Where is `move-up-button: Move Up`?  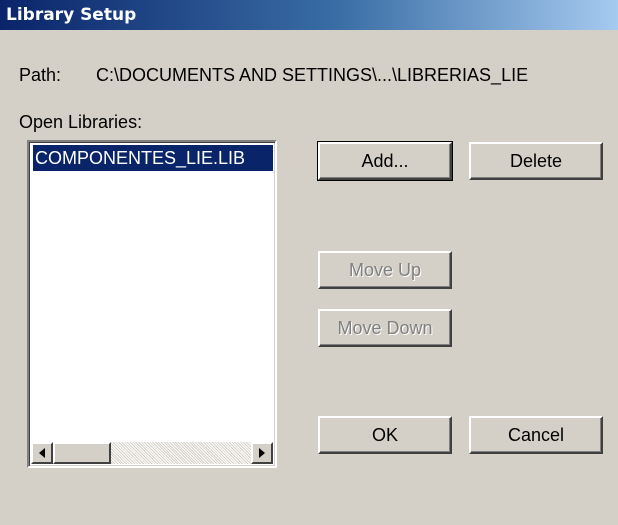
move-up-button: Move Up is located at coordinates (385, 270).